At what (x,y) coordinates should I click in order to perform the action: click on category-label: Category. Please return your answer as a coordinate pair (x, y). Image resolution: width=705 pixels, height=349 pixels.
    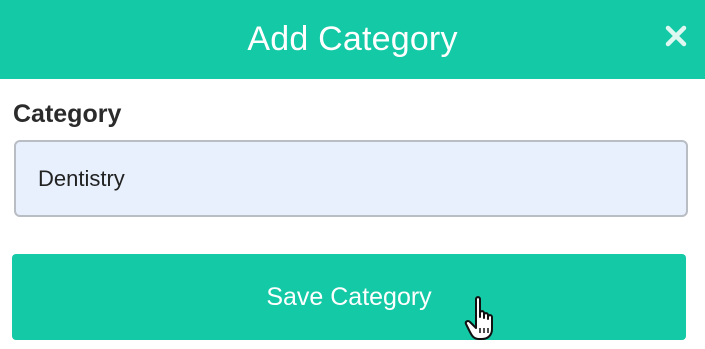
    Looking at the image, I should click on (67, 114).